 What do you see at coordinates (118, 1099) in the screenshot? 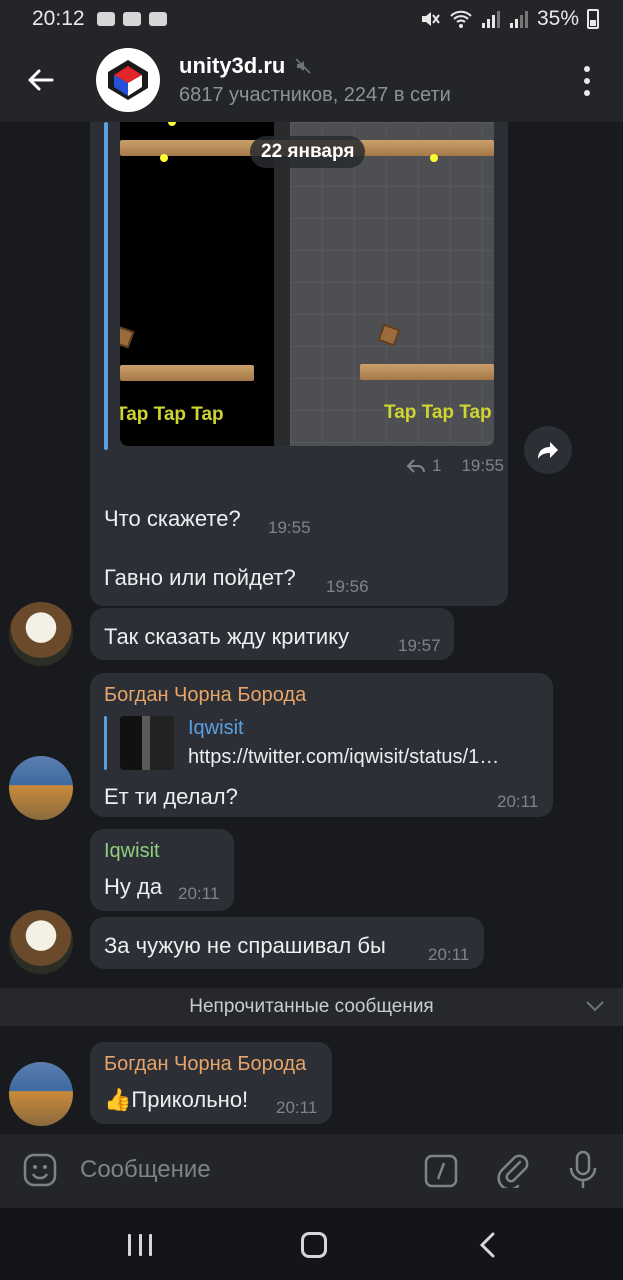
I see `thumbs-up-icon: 👍` at bounding box center [118, 1099].